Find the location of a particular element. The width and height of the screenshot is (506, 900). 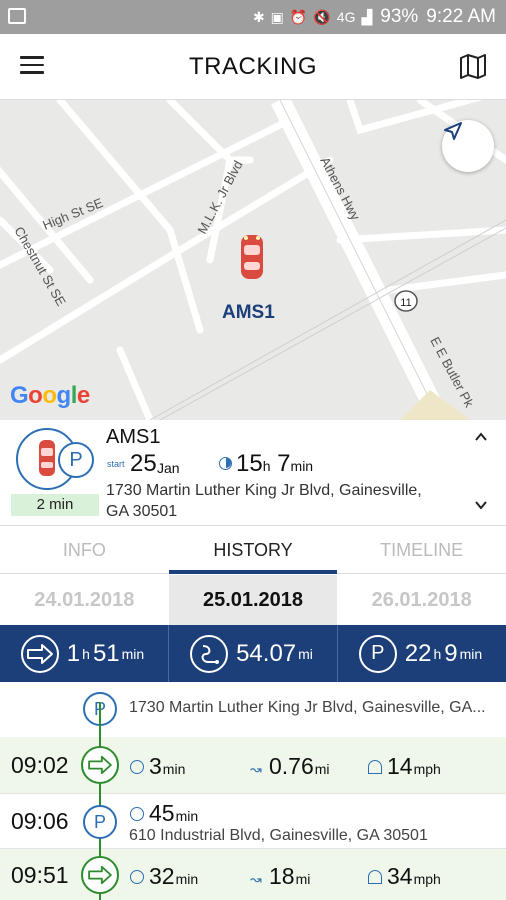

status-time: 9:22 AM is located at coordinates (461, 16).